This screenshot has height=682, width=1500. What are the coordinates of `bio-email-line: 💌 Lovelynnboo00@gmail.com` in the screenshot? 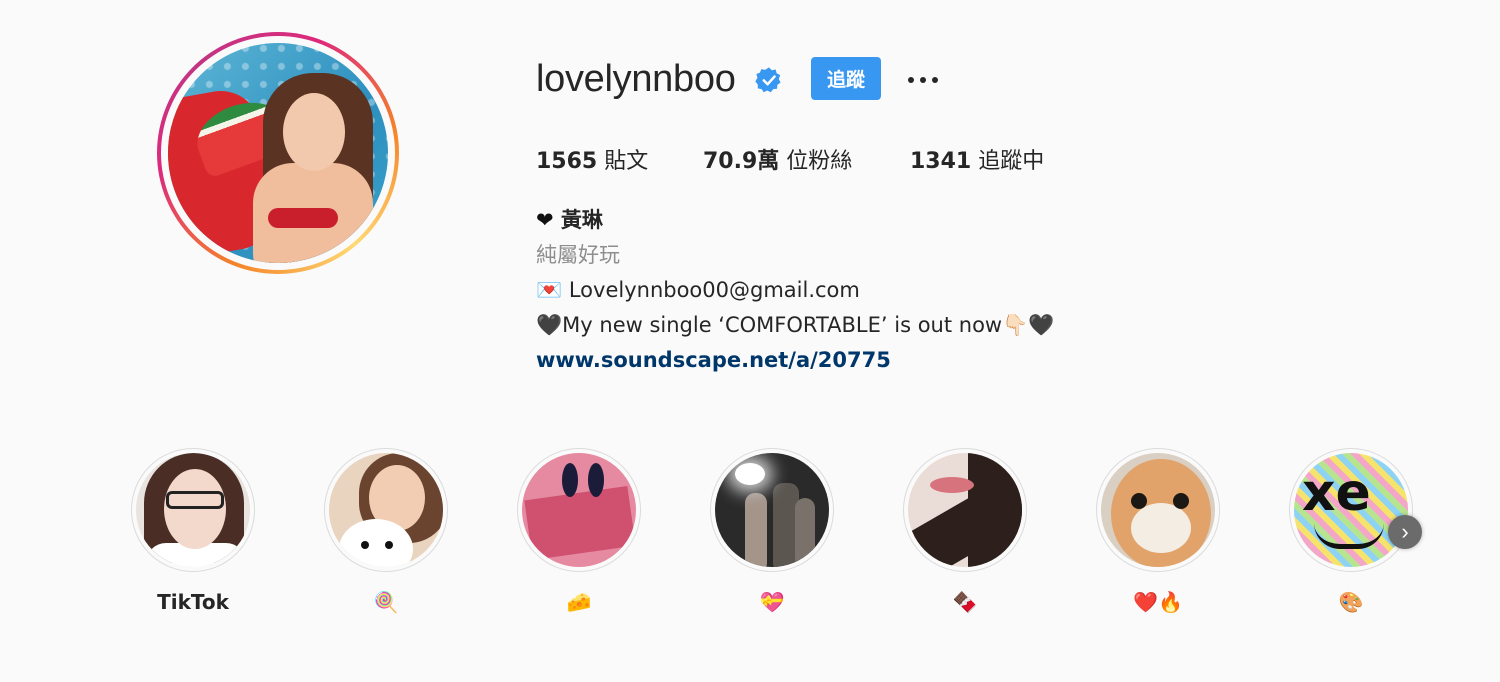 It's located at (795, 290).